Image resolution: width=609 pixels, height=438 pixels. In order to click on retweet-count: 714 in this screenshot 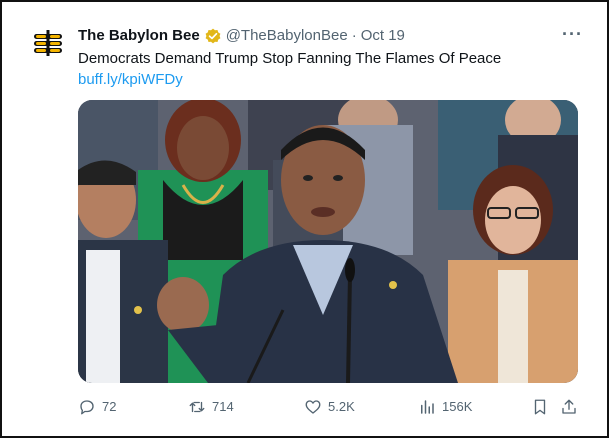, I will do `click(223, 406)`.